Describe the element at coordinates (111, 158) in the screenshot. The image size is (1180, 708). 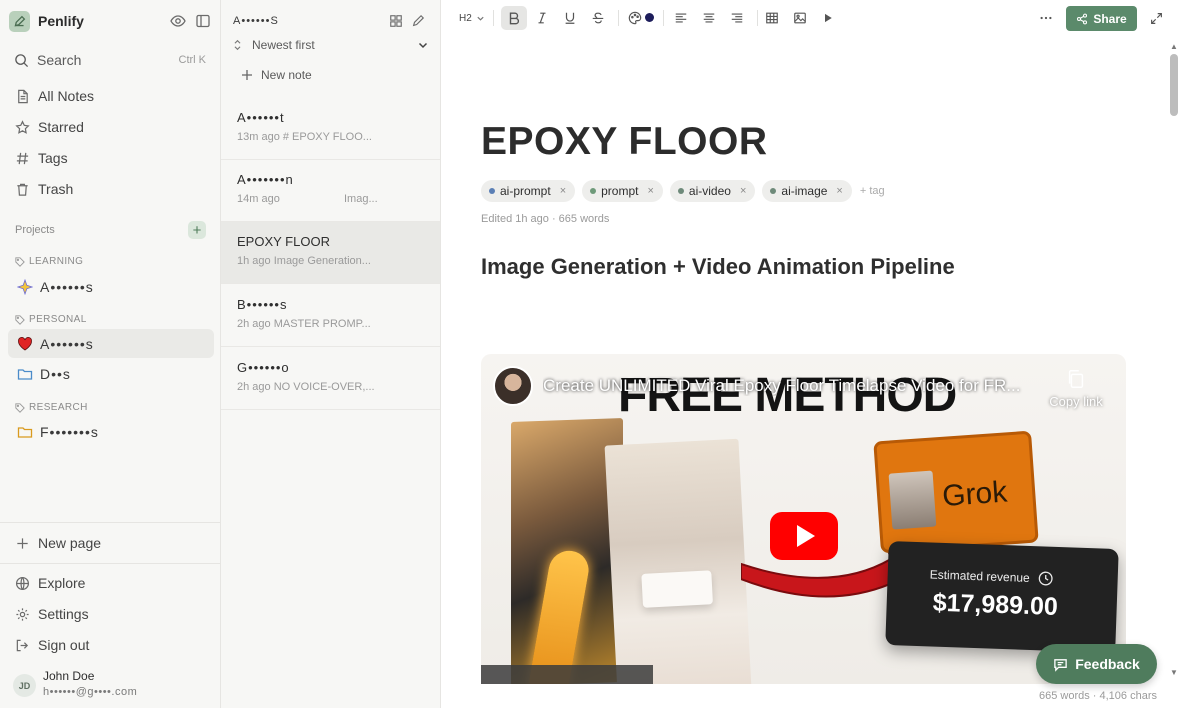
I see `nav-tags: Tags` at that location.